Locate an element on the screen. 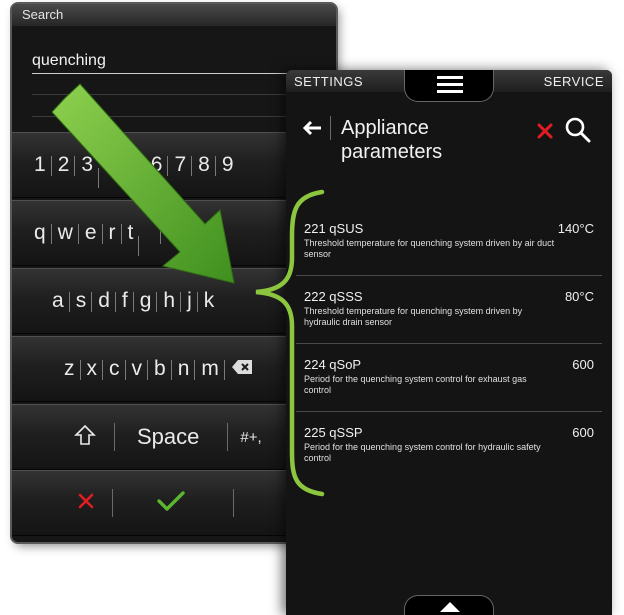 This screenshot has height=615, width=624. key-o: o is located at coordinates (213, 233).